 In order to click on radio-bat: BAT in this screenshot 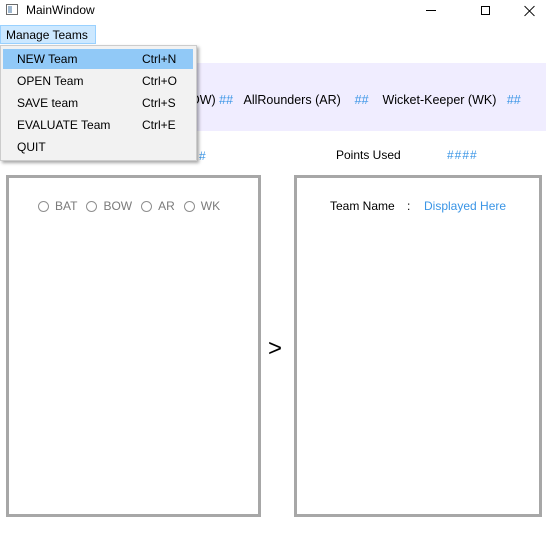, I will do `click(57, 206)`.